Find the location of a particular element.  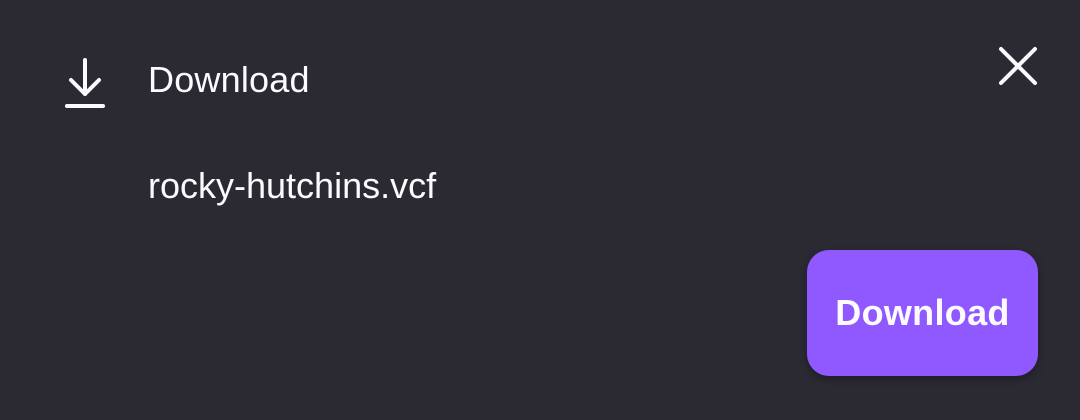

download-button: Download is located at coordinates (922, 313).